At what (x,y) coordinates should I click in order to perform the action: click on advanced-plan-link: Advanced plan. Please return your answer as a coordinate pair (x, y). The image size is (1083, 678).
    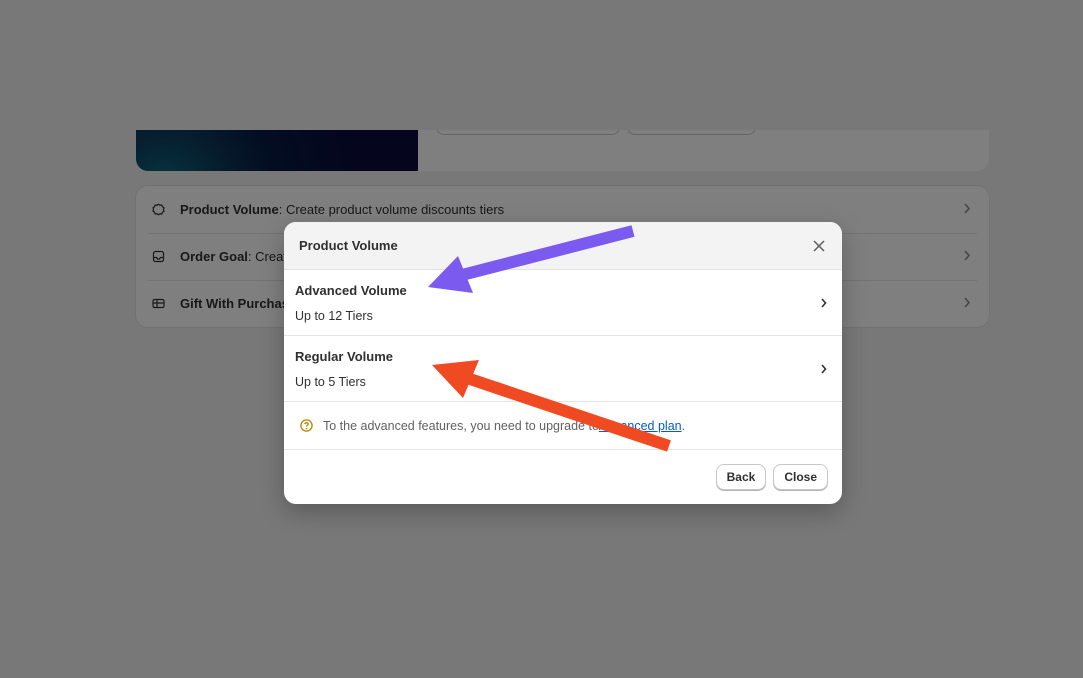
    Looking at the image, I should click on (640, 426).